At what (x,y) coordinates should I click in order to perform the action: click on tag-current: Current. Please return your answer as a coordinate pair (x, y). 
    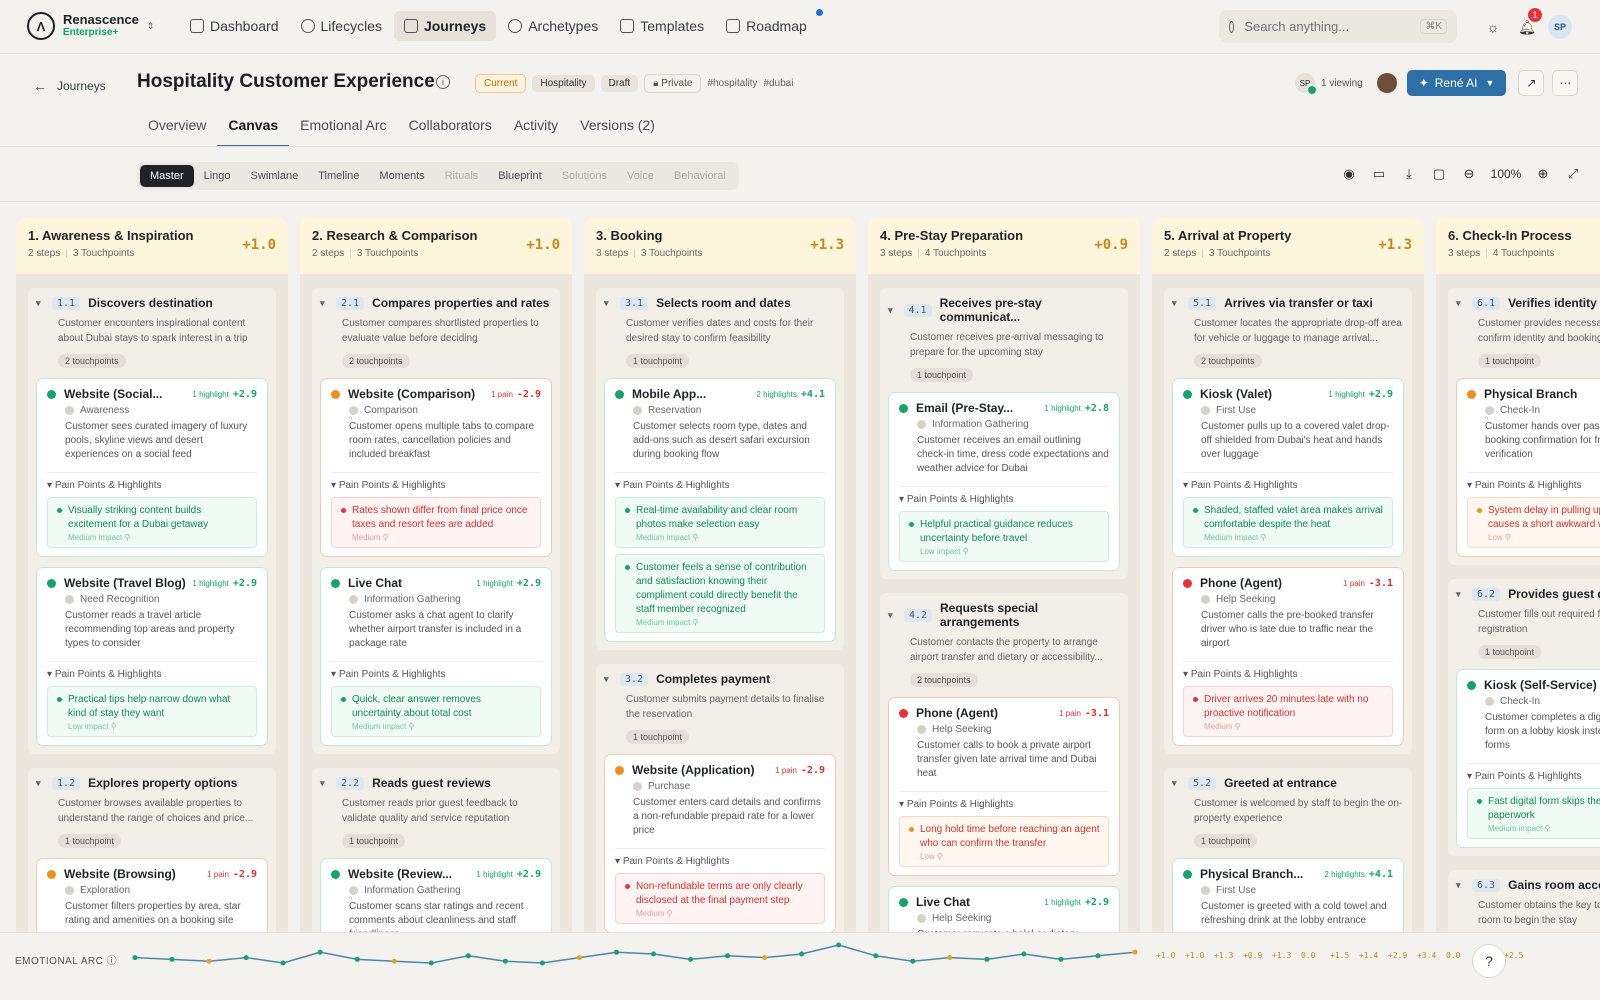
    Looking at the image, I should click on (501, 83).